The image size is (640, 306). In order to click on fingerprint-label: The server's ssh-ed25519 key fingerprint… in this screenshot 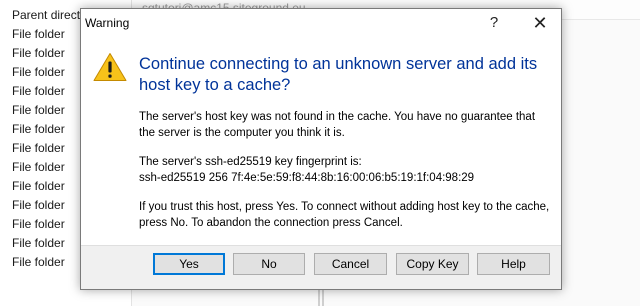, I will do `click(250, 162)`.